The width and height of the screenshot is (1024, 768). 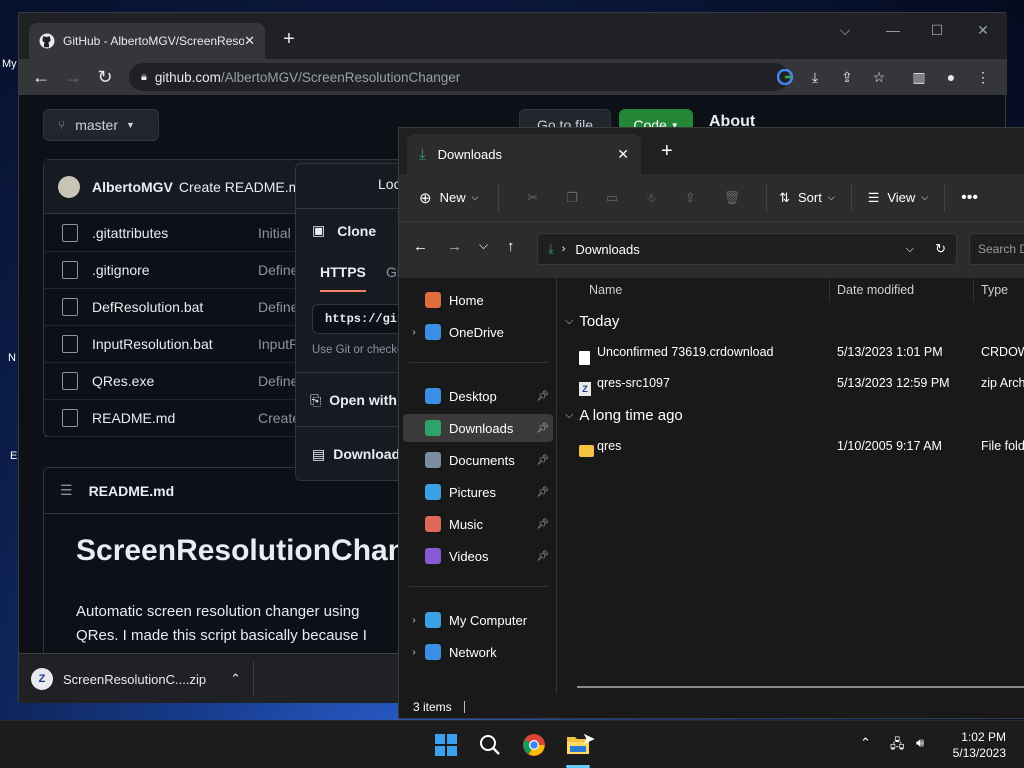 What do you see at coordinates (624, 415) in the screenshot?
I see `group-header: ⌵ A long time ago` at bounding box center [624, 415].